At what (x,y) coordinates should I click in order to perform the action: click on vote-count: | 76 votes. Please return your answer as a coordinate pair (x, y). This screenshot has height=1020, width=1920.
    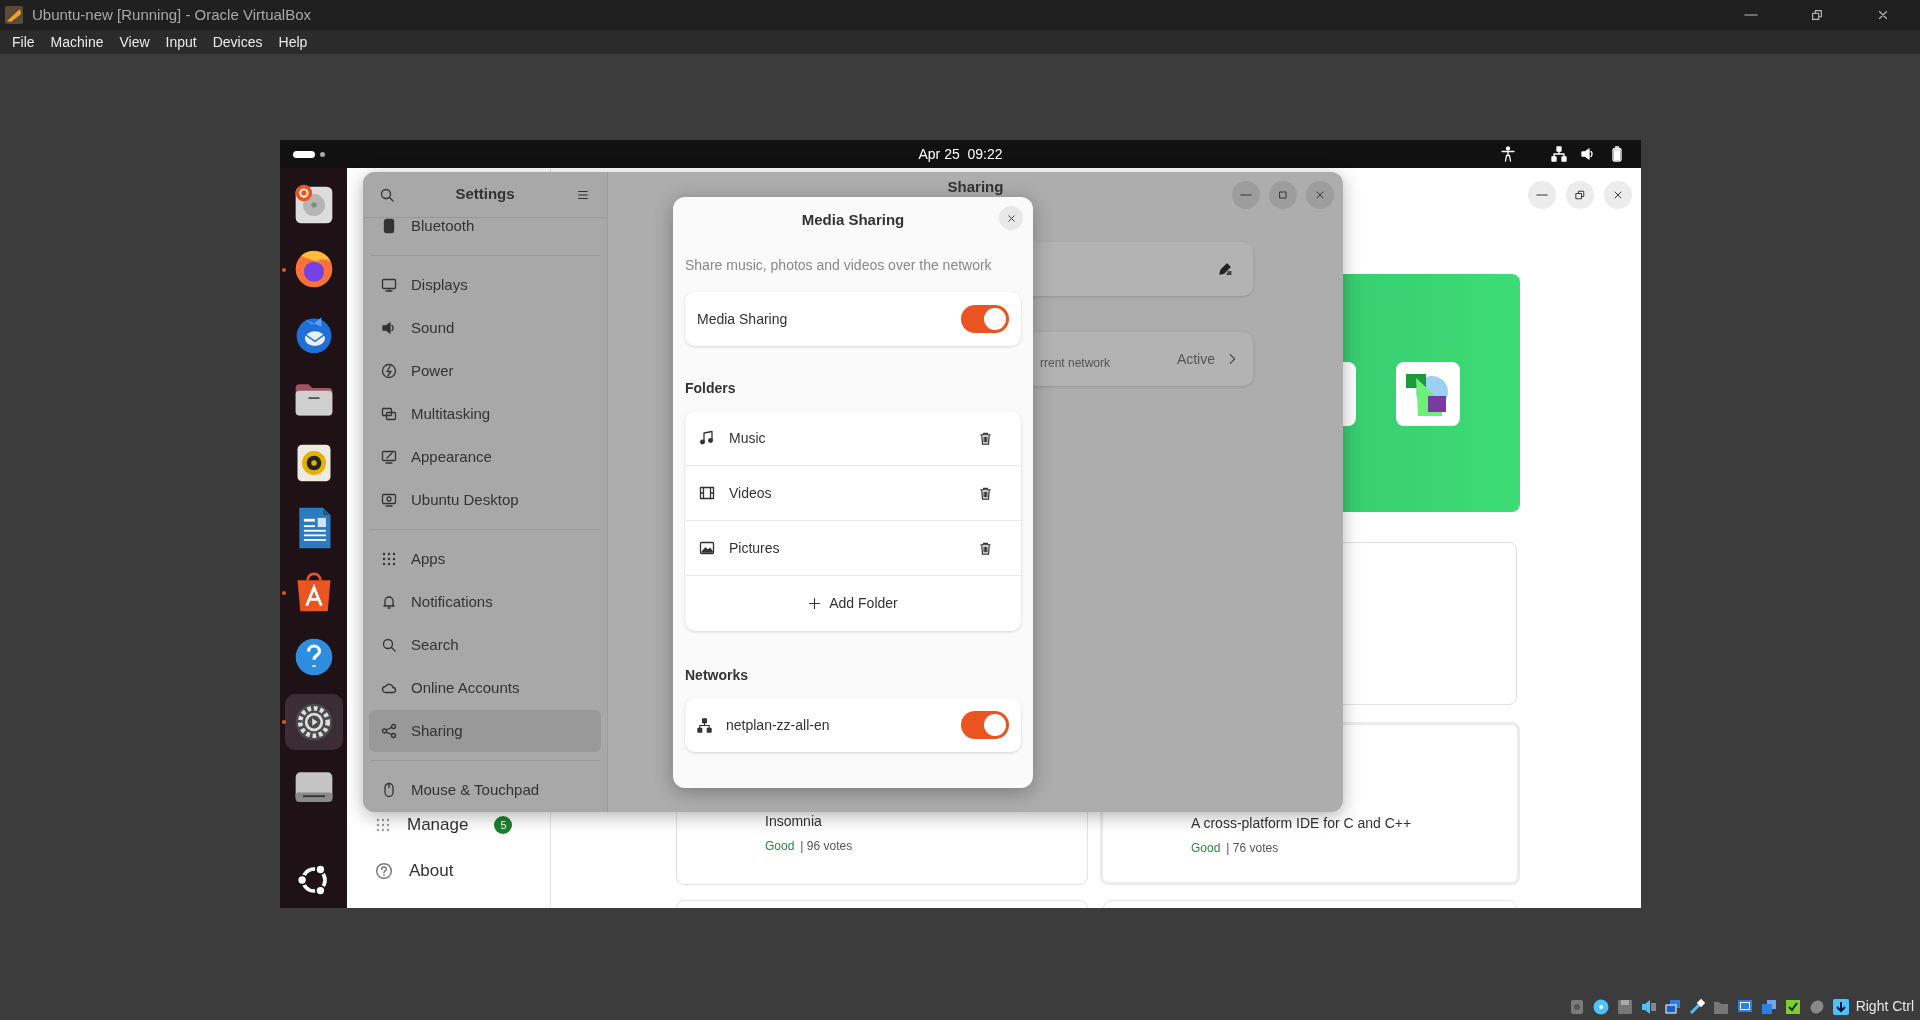
    Looking at the image, I should click on (1252, 848).